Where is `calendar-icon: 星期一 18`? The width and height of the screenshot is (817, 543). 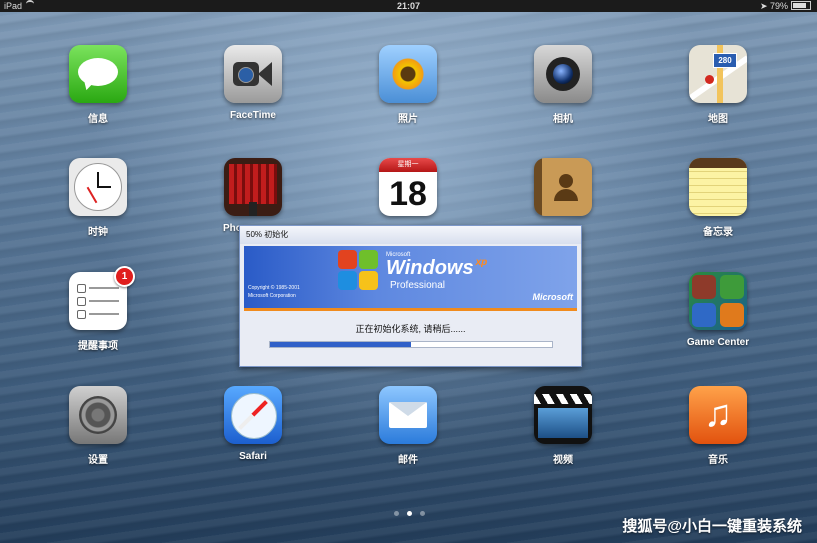 calendar-icon: 星期一 18 is located at coordinates (408, 187).